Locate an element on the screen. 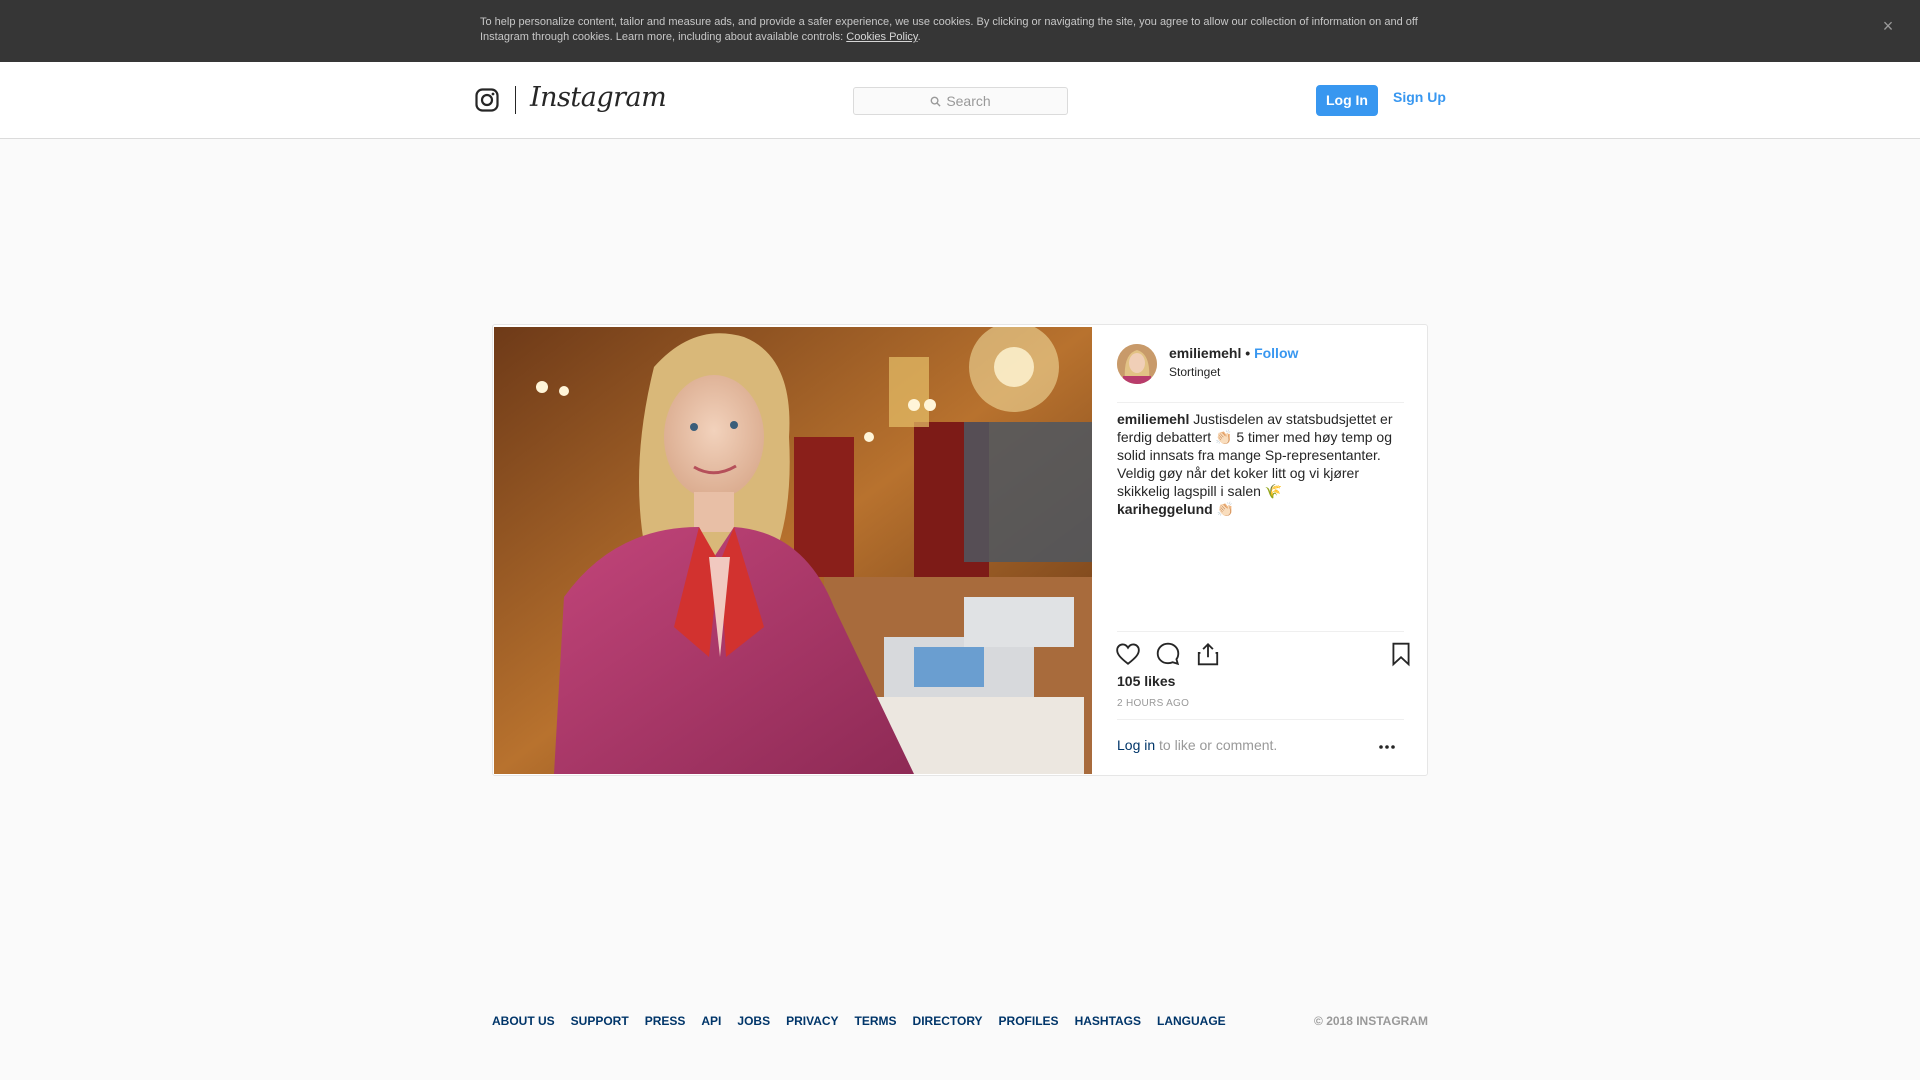  footer-link-press: PRESS is located at coordinates (665, 1021).